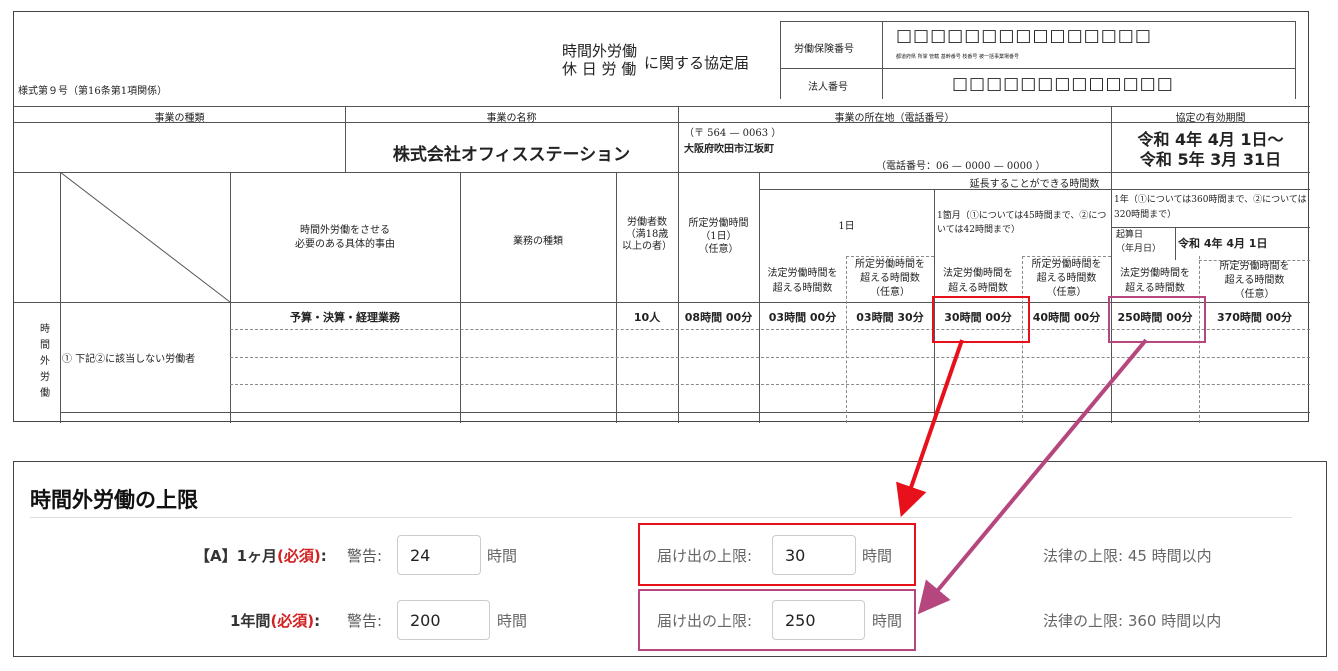  Describe the element at coordinates (1034, 184) in the screenshot. I see `header-extendable-hours: 延長することができる時間数` at that location.